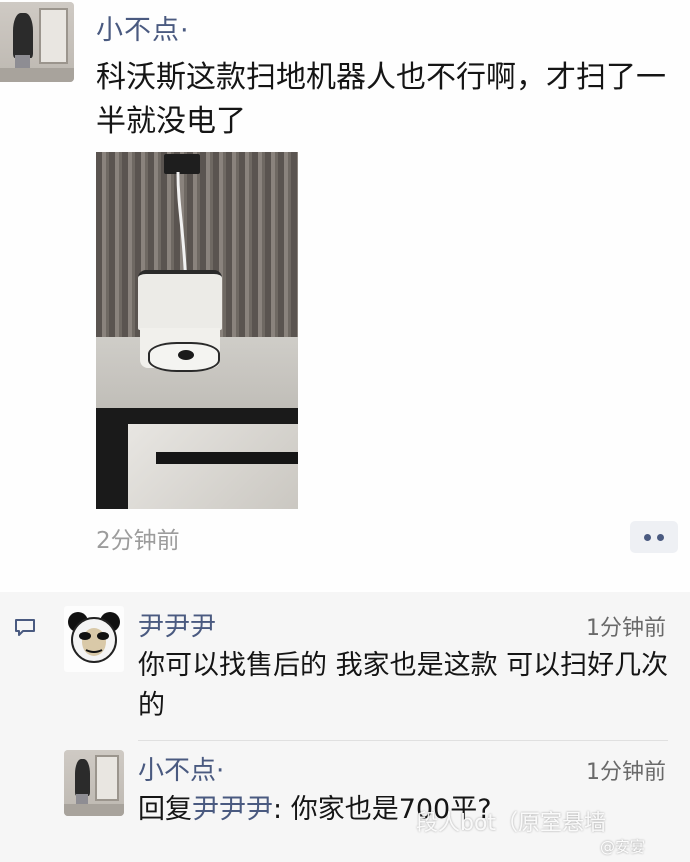 This screenshot has width=690, height=862. What do you see at coordinates (403, 685) in the screenshot?
I see `comment-text: 你可以找售后的 我家也是这款 可以扫好几次的` at bounding box center [403, 685].